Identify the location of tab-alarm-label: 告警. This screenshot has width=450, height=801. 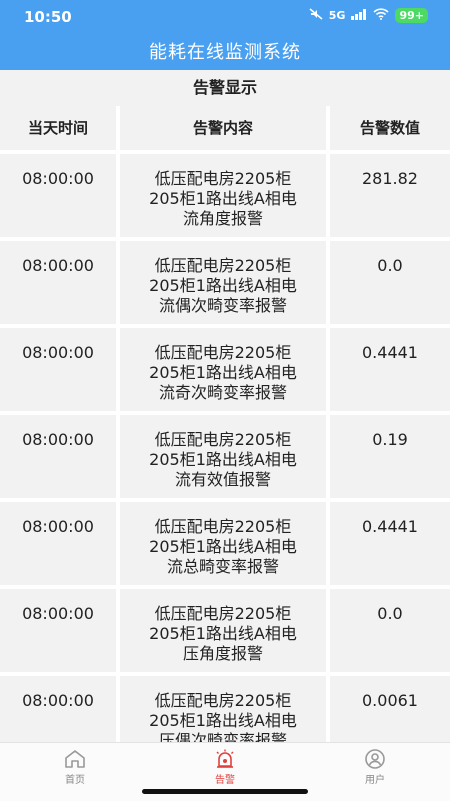
(225, 780).